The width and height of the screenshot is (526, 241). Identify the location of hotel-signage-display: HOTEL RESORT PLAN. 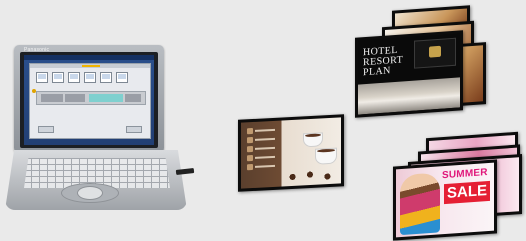
(409, 74).